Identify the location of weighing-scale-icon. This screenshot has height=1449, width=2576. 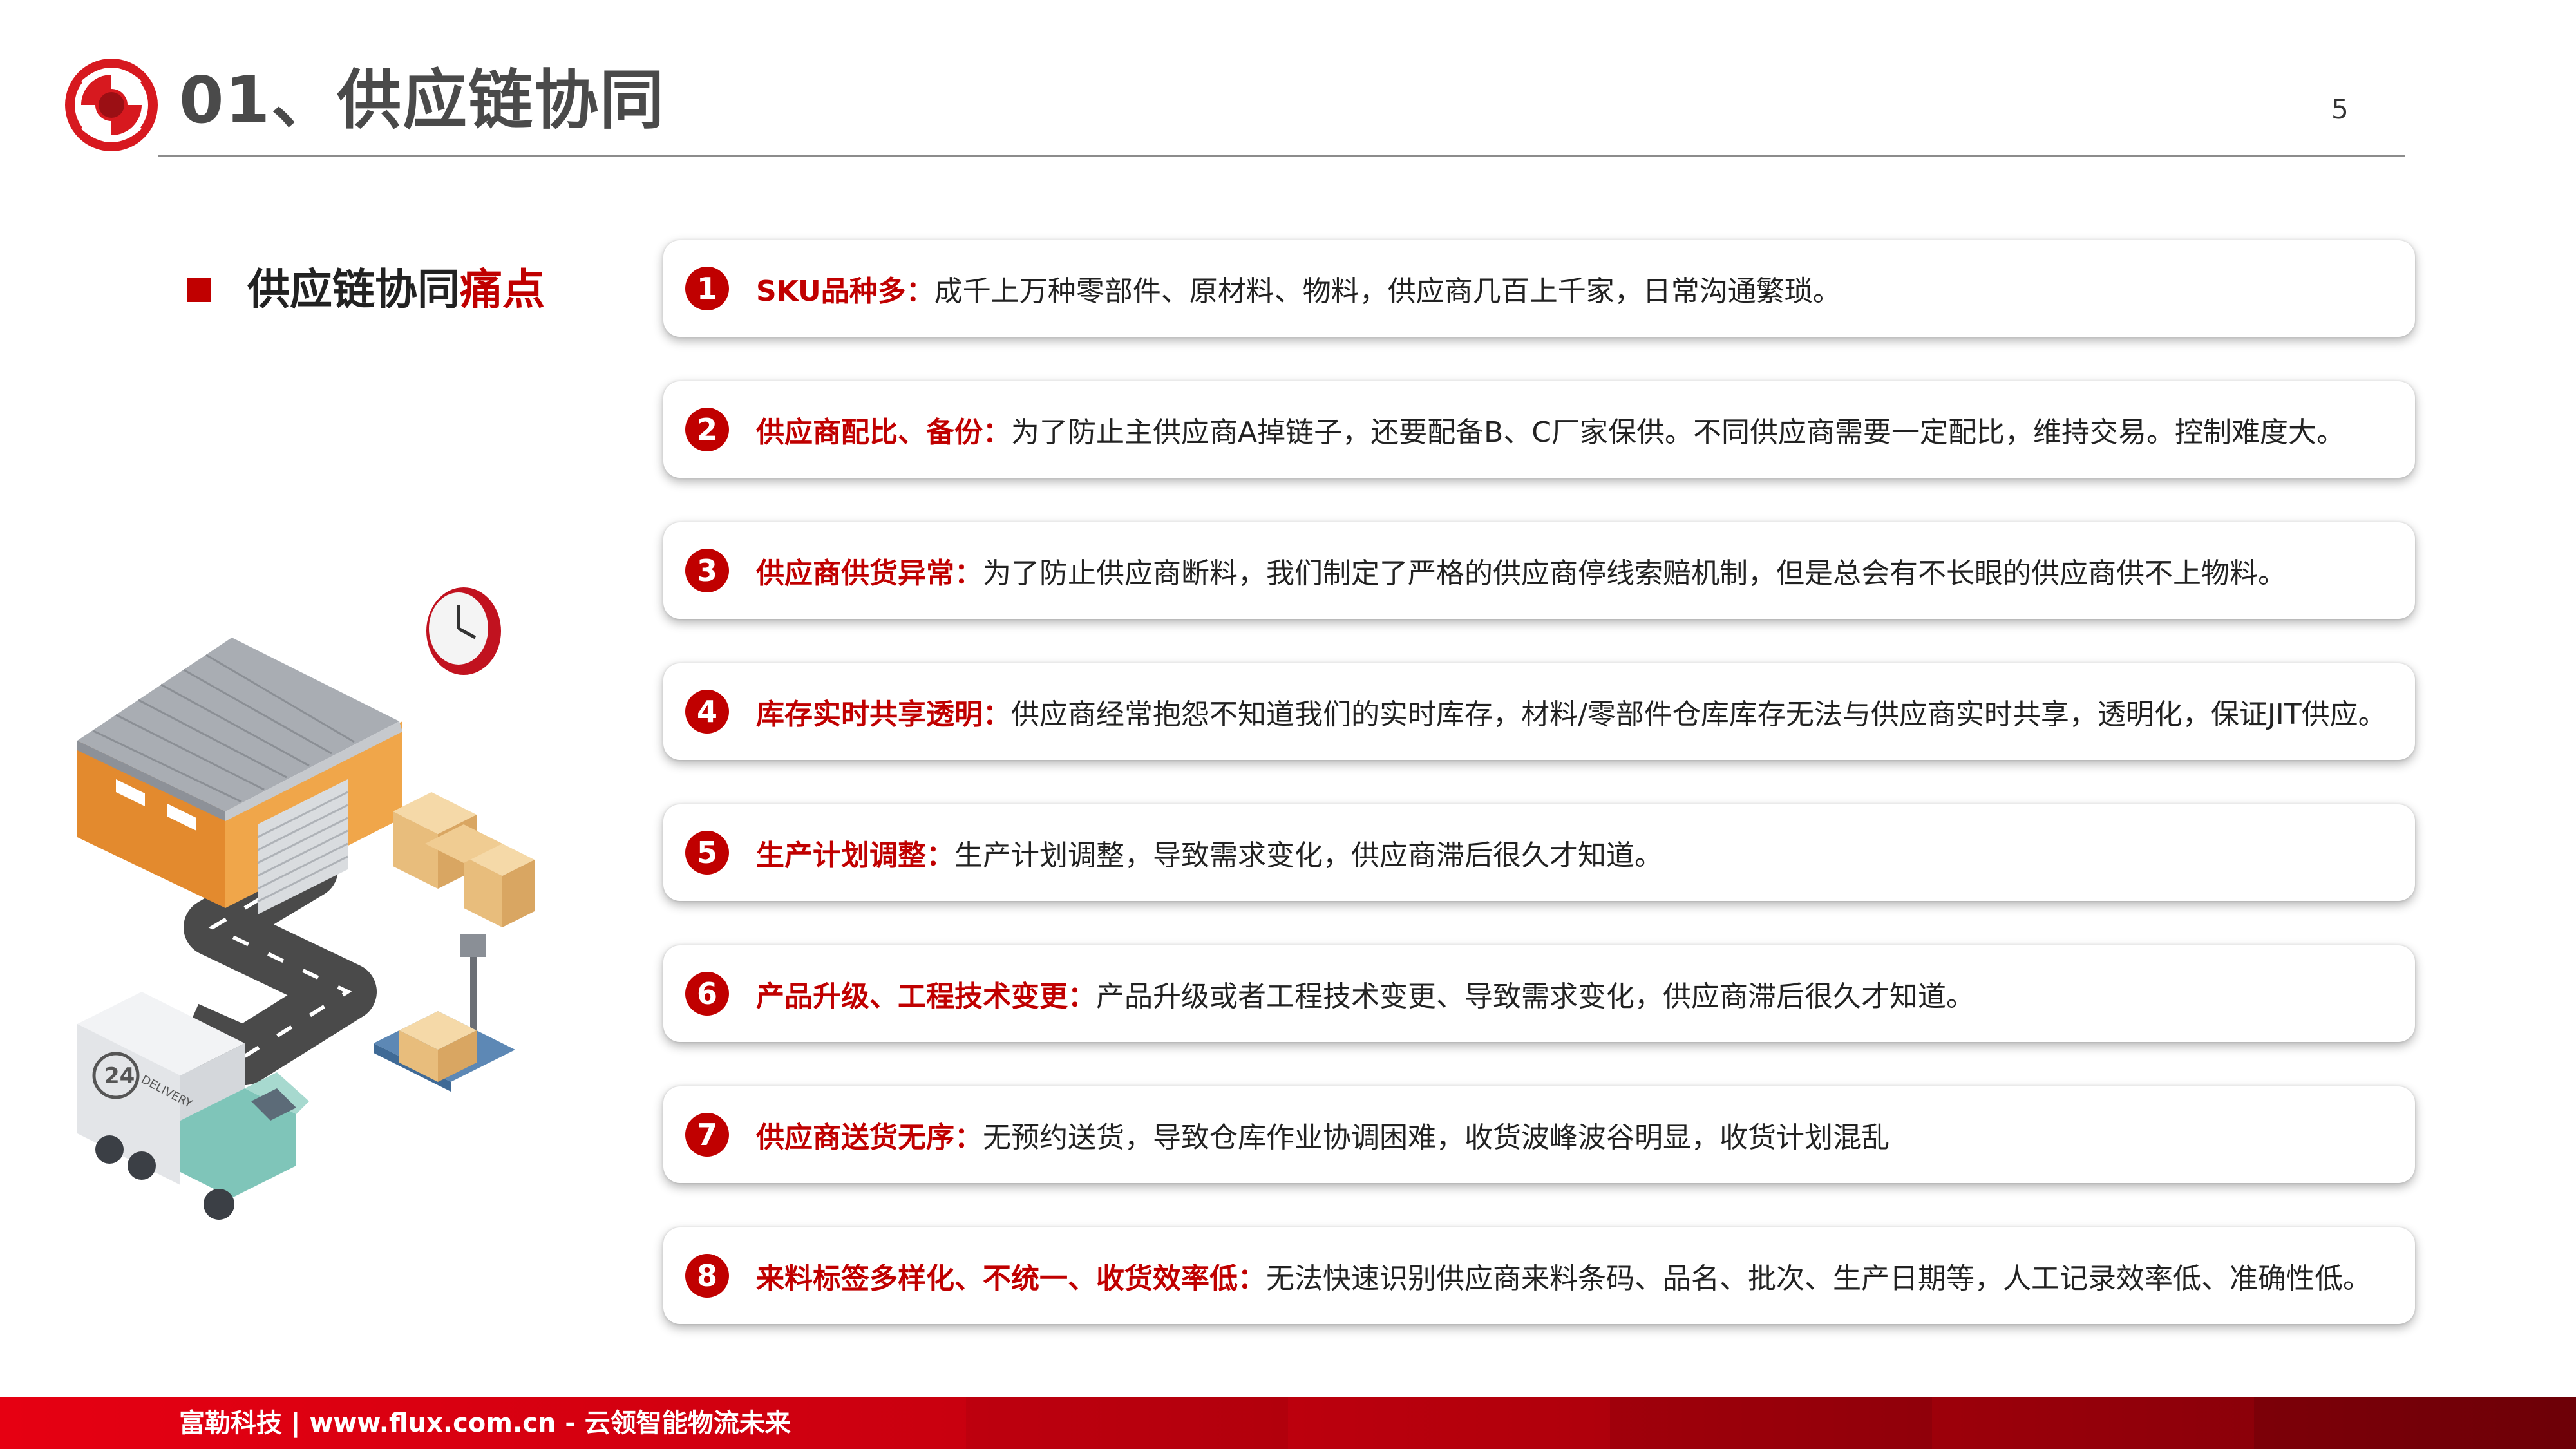
(445, 1013).